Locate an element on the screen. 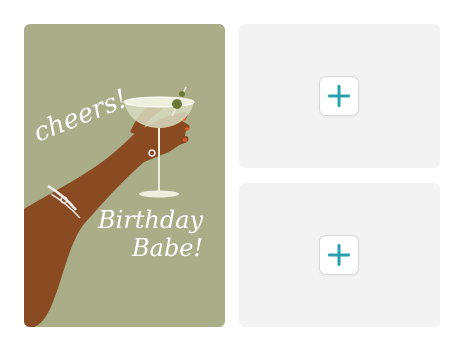 This screenshot has width=464, height=352. coupe-glass-base is located at coordinates (159, 194).